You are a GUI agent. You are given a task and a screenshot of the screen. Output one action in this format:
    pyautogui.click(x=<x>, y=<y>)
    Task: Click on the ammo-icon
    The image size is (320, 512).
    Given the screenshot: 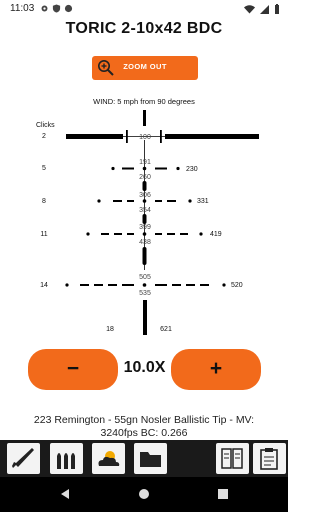 What is the action you would take?
    pyautogui.click(x=66, y=461)
    